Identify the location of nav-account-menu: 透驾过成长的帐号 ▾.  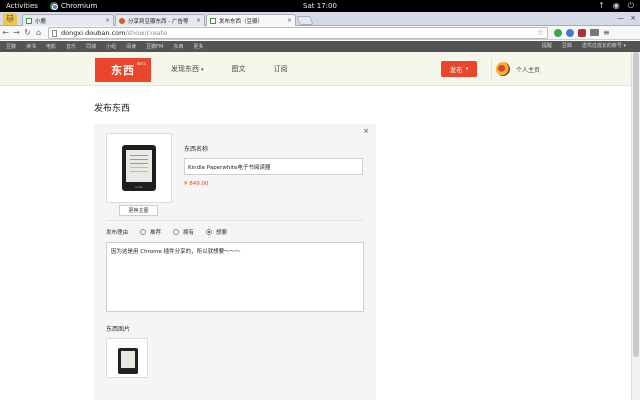
(604, 46).